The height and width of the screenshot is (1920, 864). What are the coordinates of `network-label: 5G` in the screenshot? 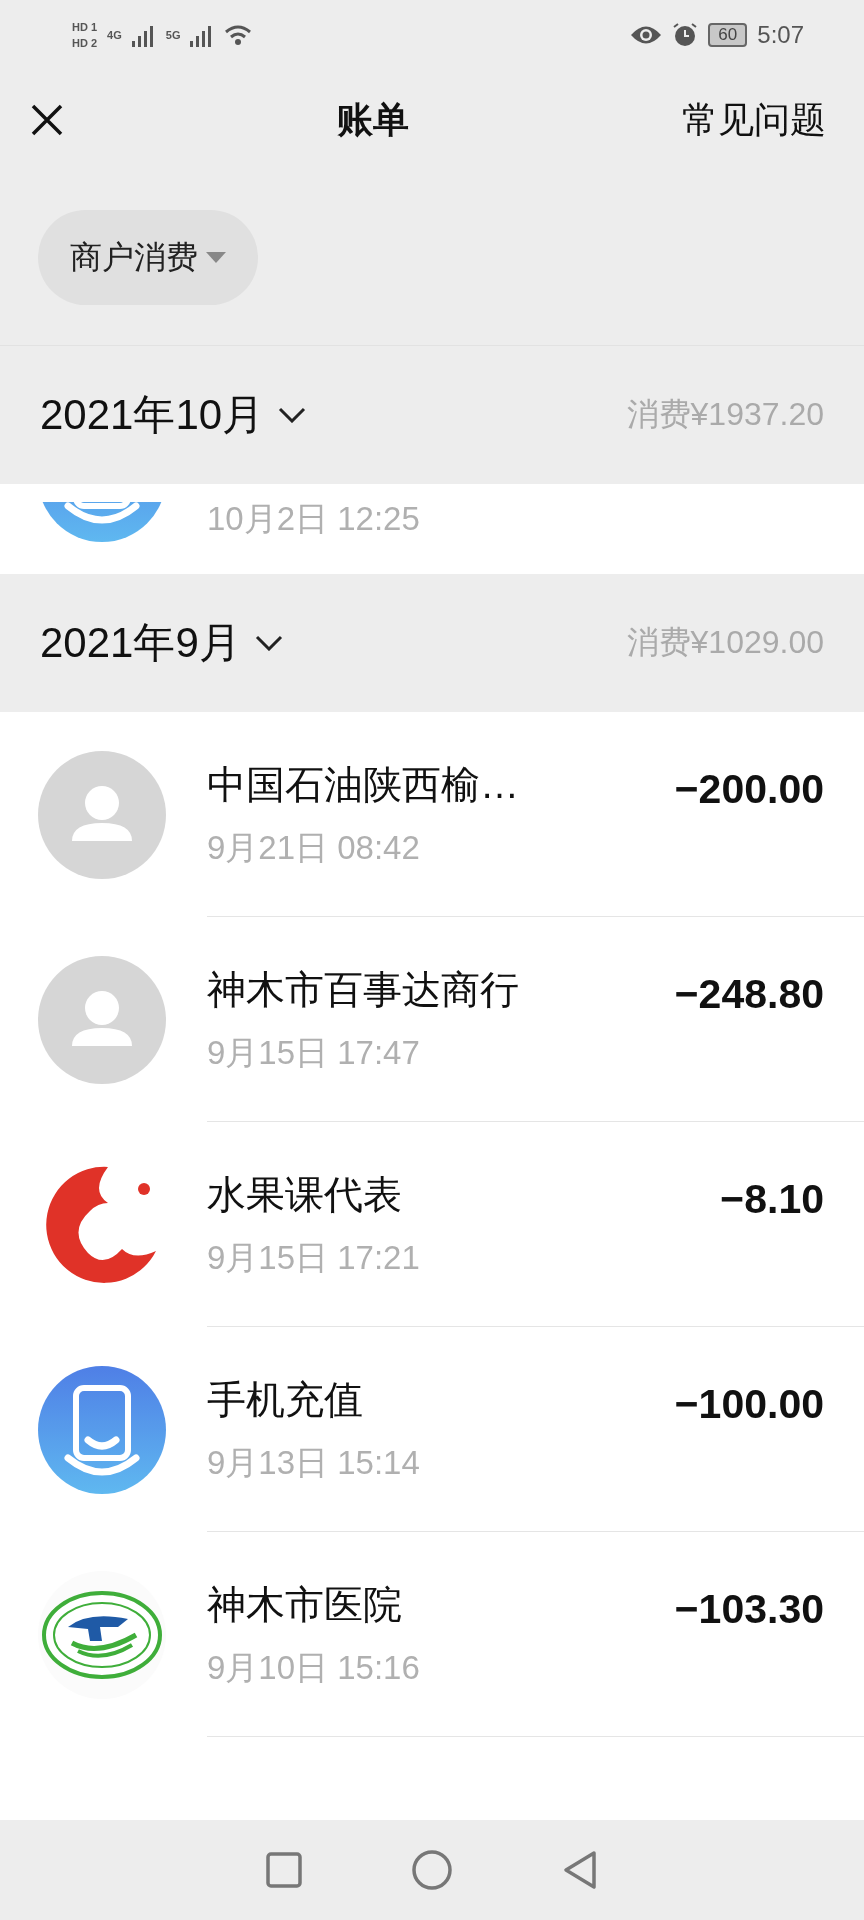 It's located at (173, 35).